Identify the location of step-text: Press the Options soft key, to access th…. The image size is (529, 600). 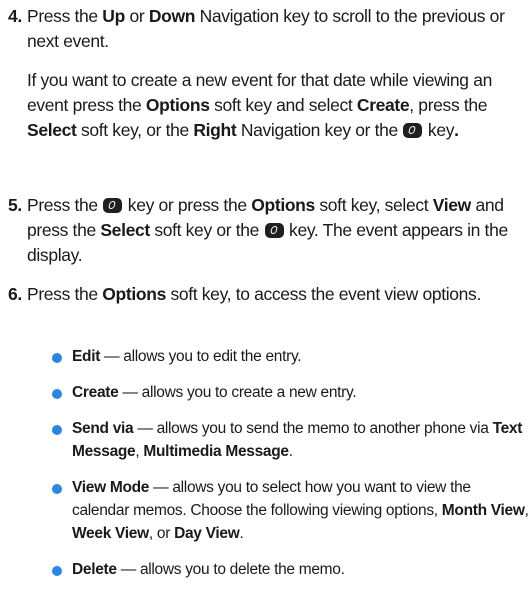
(254, 294).